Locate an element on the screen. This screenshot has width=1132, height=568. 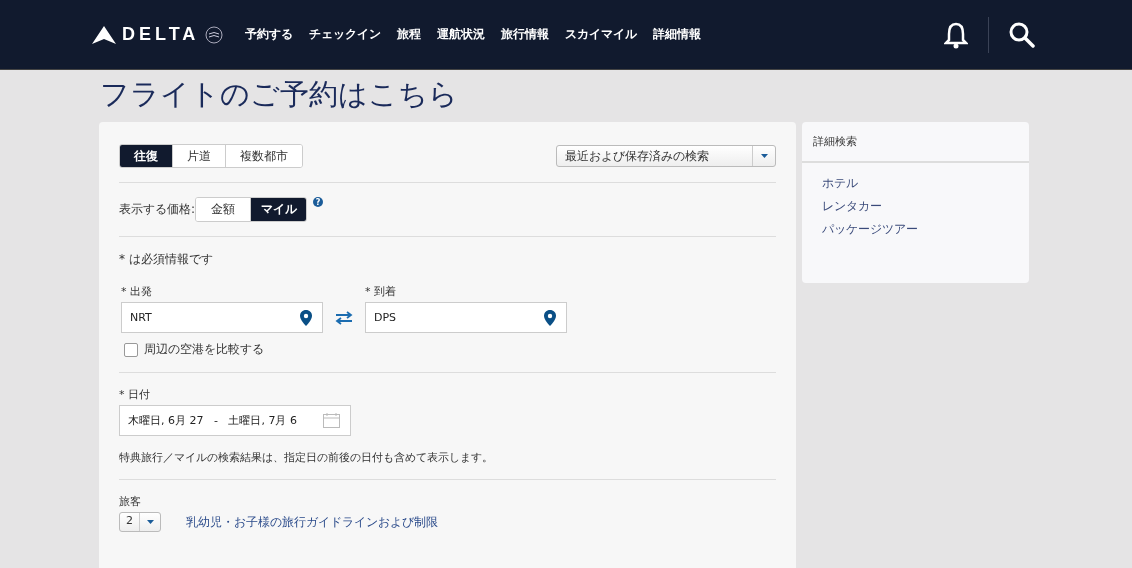
recent-searches-dropdown: 最近および保存済みの検索 is located at coordinates (666, 156).